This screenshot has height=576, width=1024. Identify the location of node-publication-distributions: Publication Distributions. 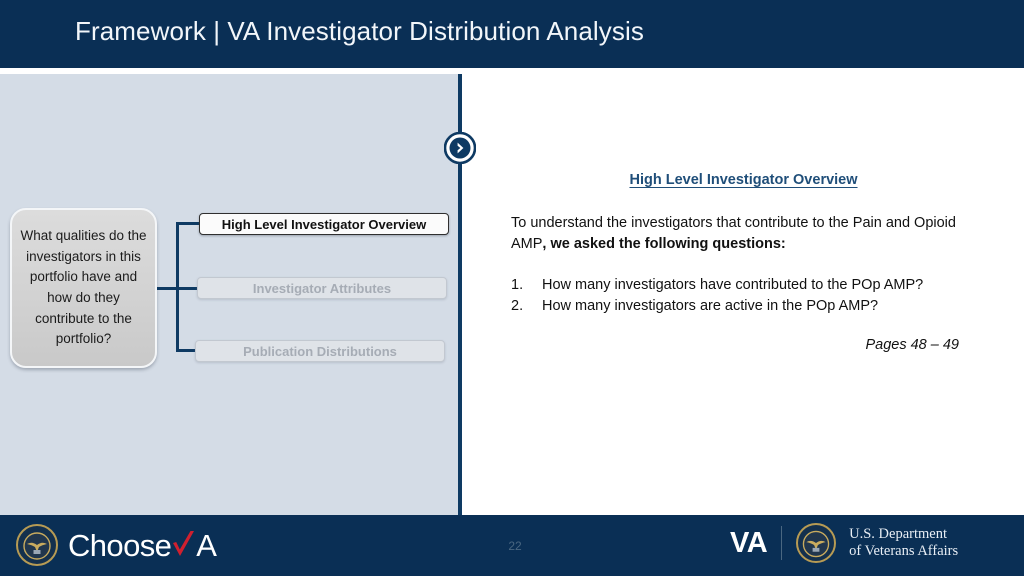
(320, 351).